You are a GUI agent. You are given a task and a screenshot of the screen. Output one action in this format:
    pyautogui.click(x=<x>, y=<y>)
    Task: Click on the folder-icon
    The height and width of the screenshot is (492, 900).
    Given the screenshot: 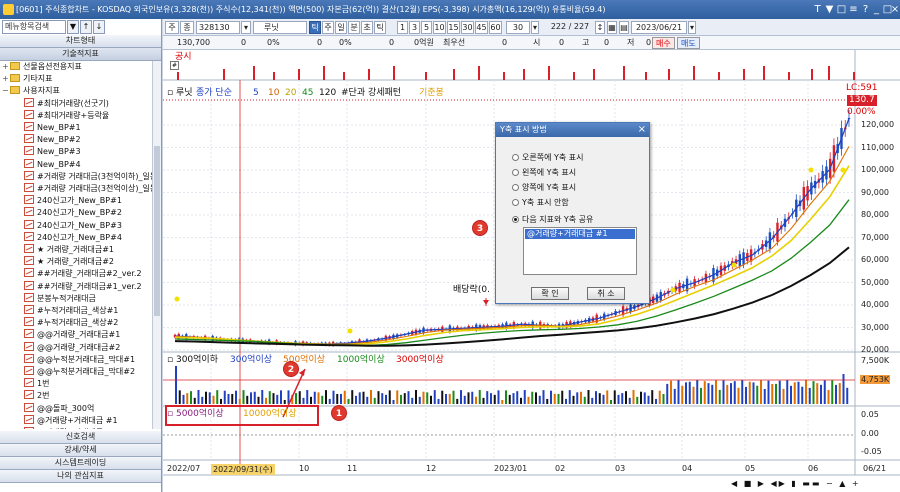 What is the action you would take?
    pyautogui.click(x=15, y=78)
    